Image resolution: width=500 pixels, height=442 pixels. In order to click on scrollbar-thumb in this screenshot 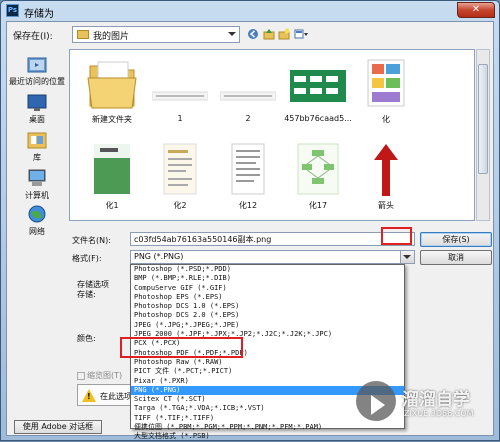, I will do `click(483, 119)`.